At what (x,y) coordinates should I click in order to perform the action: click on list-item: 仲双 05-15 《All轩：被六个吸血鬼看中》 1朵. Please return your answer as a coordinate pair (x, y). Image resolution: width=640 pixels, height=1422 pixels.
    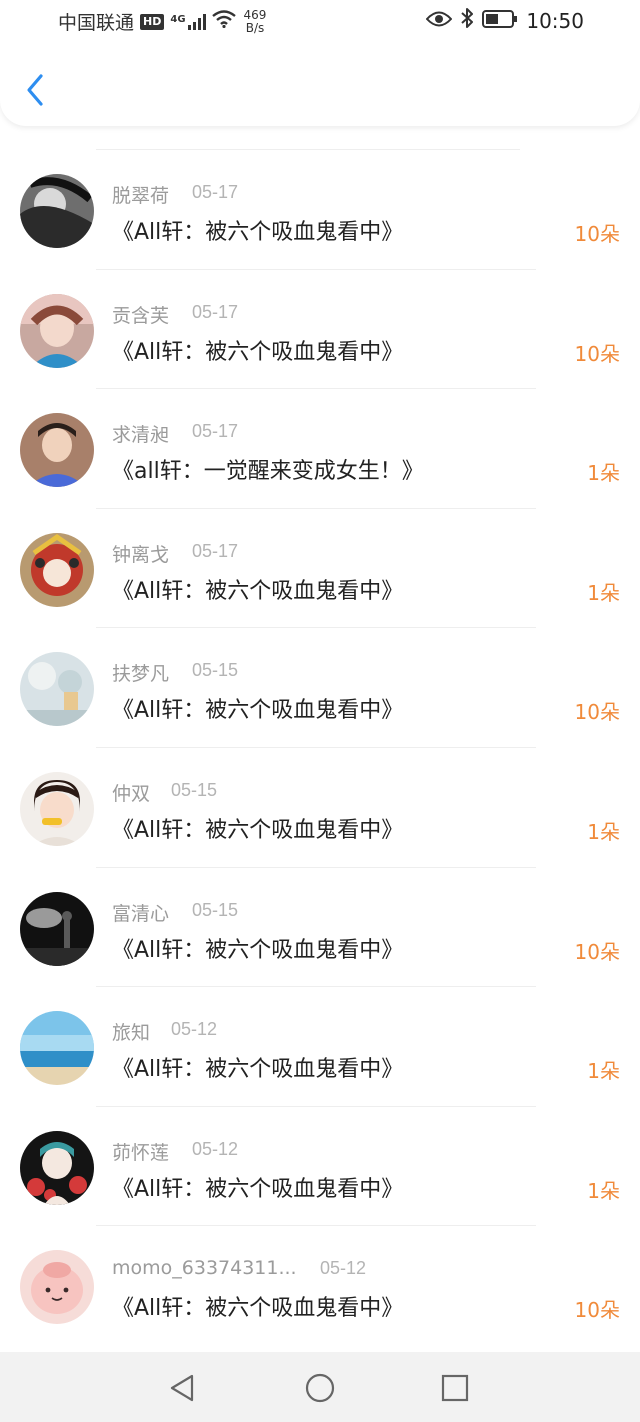
    Looking at the image, I should click on (320, 808).